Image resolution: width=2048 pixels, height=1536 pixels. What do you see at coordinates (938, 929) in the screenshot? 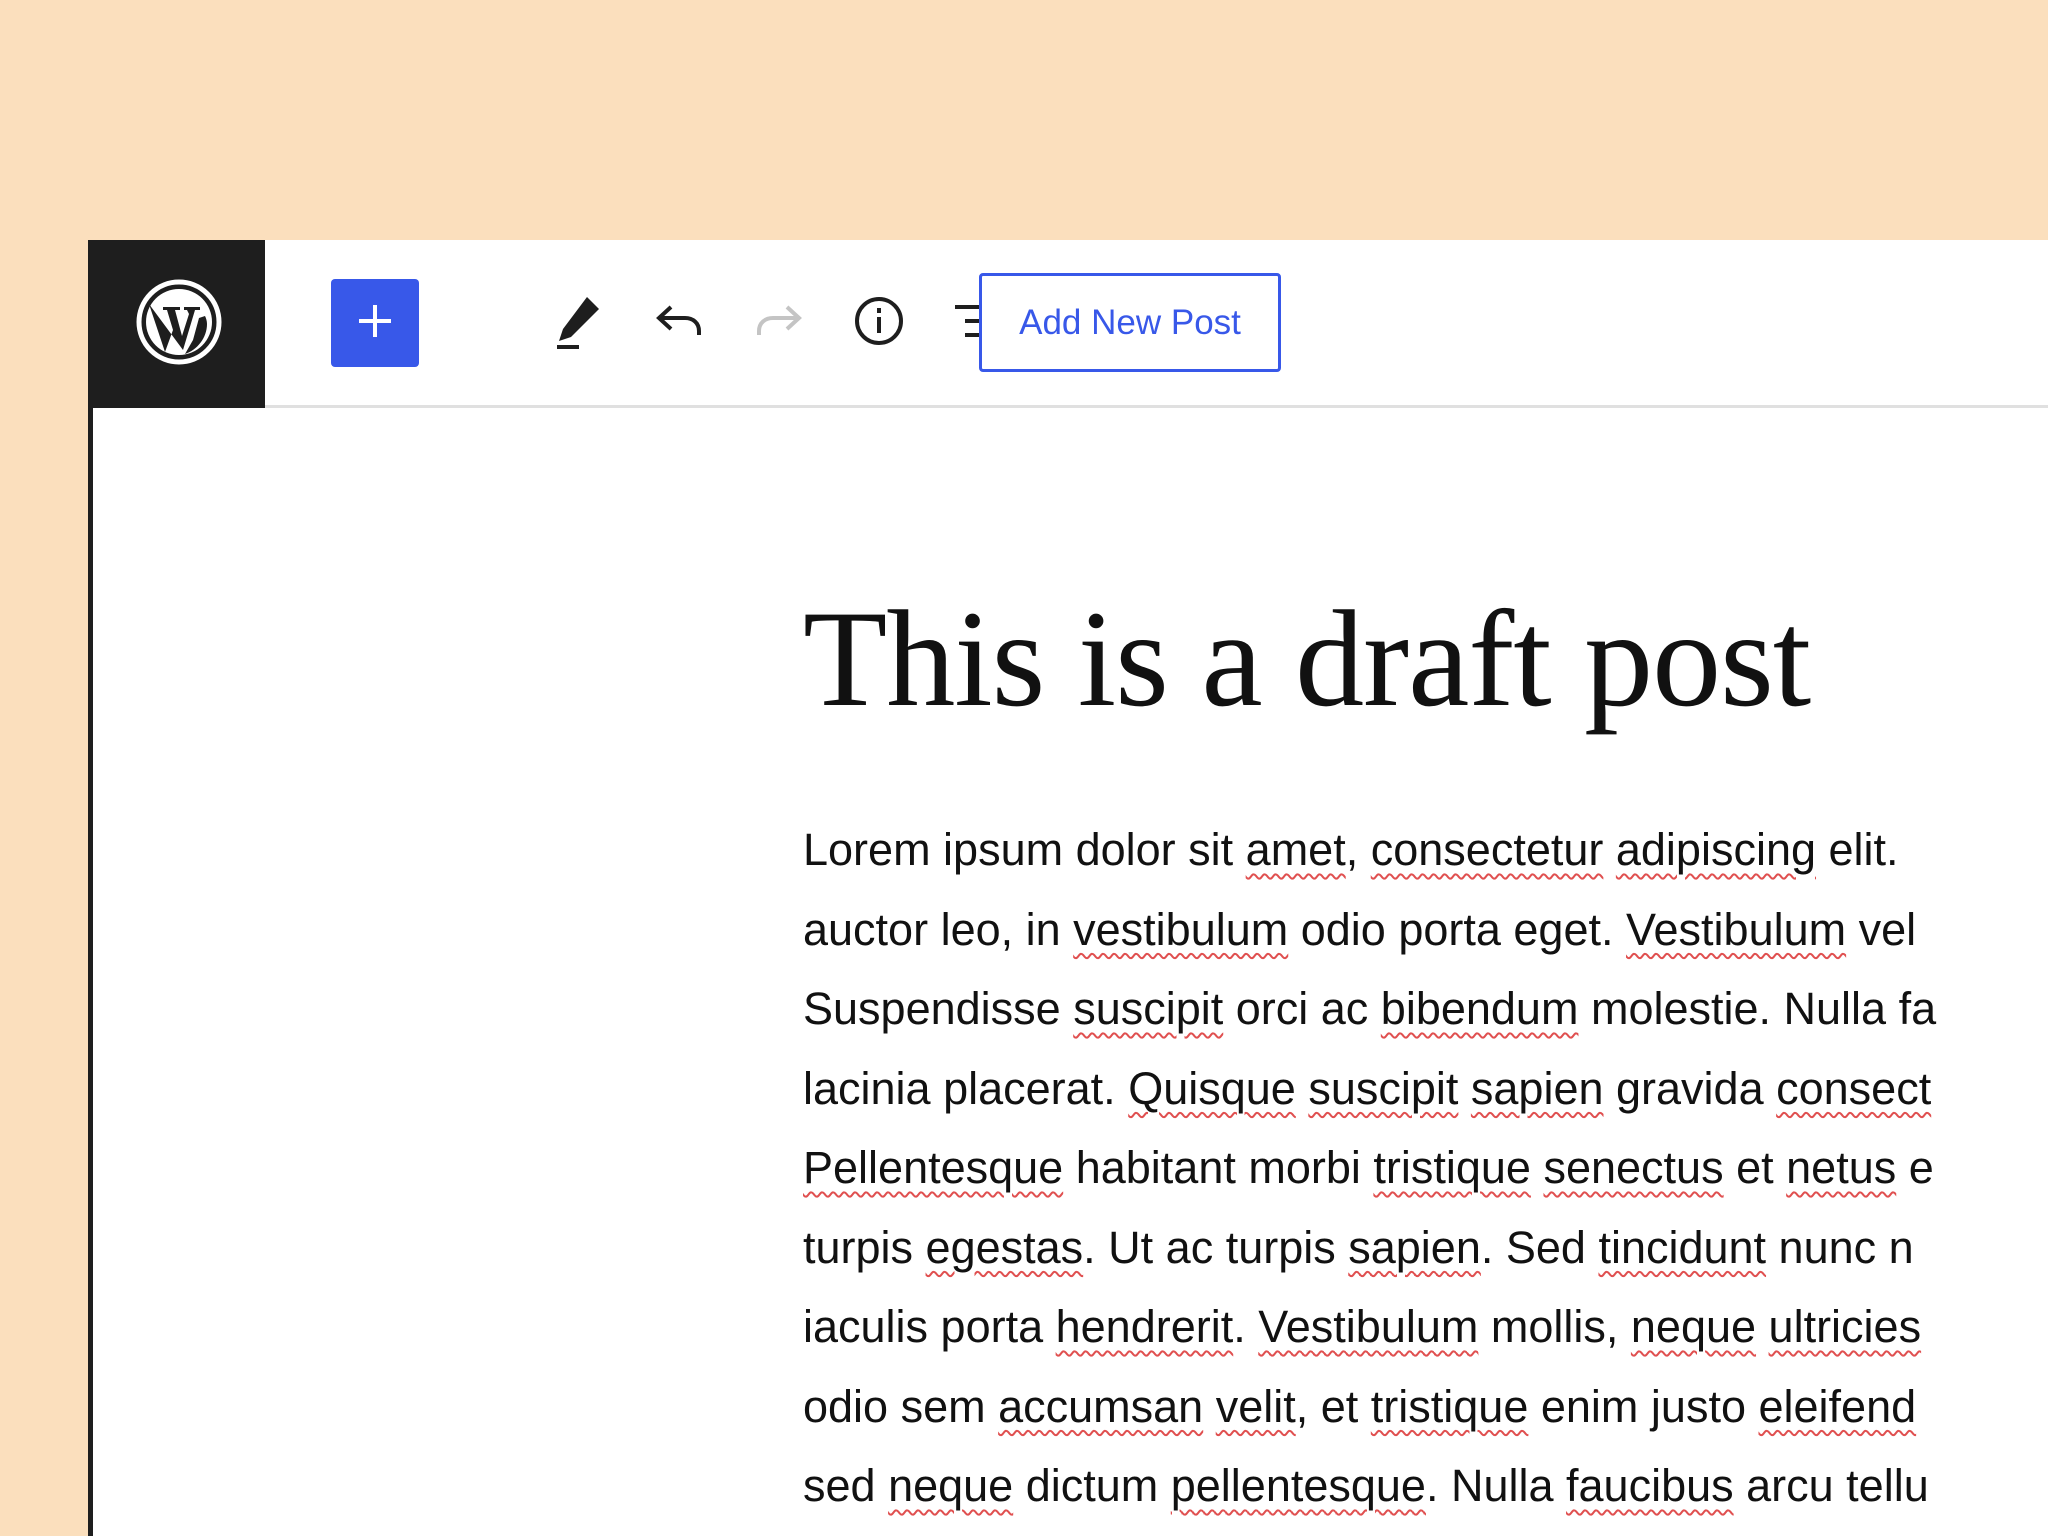
I see `text-segment: auctor leo, in` at bounding box center [938, 929].